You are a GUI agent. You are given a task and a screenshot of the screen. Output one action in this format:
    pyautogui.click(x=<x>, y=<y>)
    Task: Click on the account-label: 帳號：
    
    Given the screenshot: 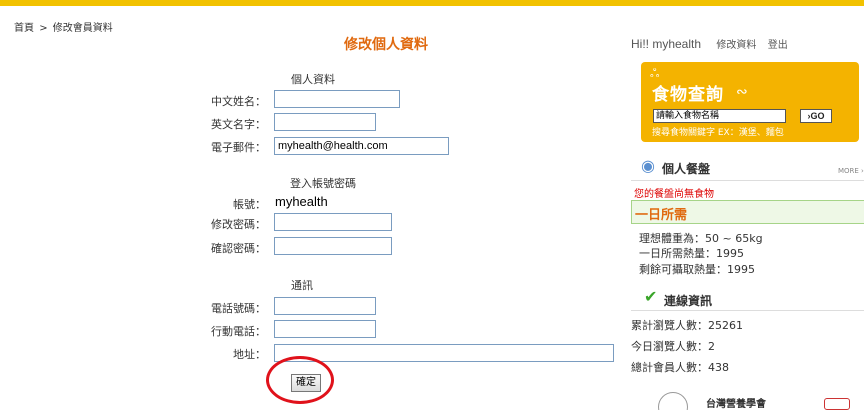 What is the action you would take?
    pyautogui.click(x=249, y=204)
    